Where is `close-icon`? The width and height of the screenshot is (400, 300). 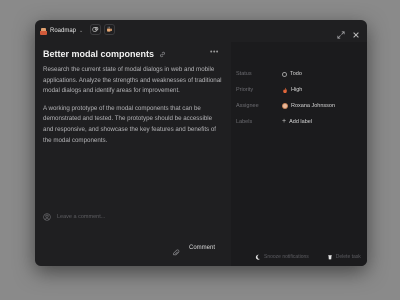 close-icon is located at coordinates (356, 35).